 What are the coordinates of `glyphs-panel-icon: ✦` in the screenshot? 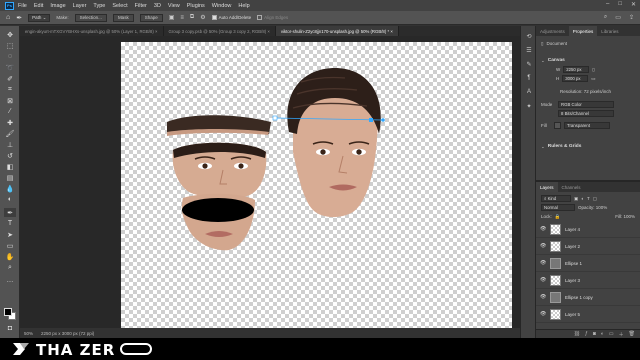 It's located at (529, 106).